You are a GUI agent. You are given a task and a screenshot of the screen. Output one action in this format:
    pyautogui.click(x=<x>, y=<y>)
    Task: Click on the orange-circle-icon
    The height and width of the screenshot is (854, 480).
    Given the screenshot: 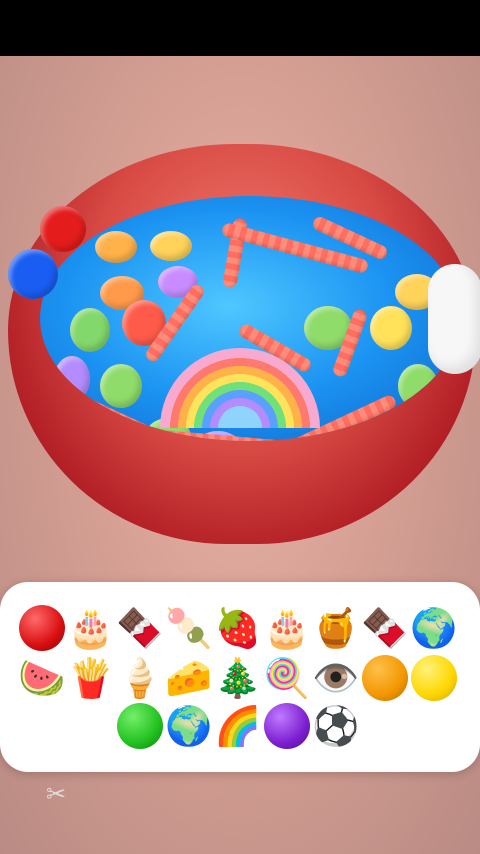 What is the action you would take?
    pyautogui.click(x=385, y=678)
    